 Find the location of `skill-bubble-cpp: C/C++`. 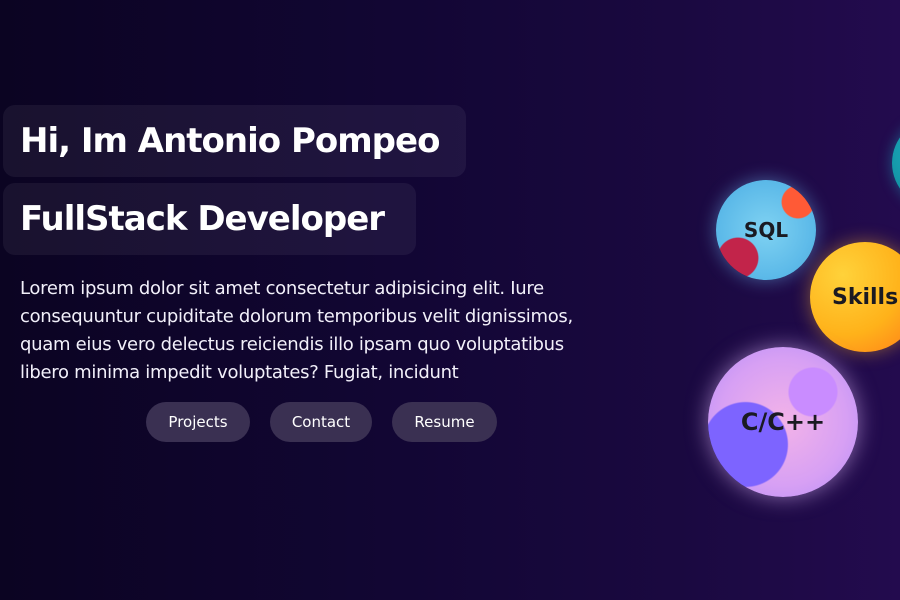

skill-bubble-cpp: C/C++ is located at coordinates (783, 422).